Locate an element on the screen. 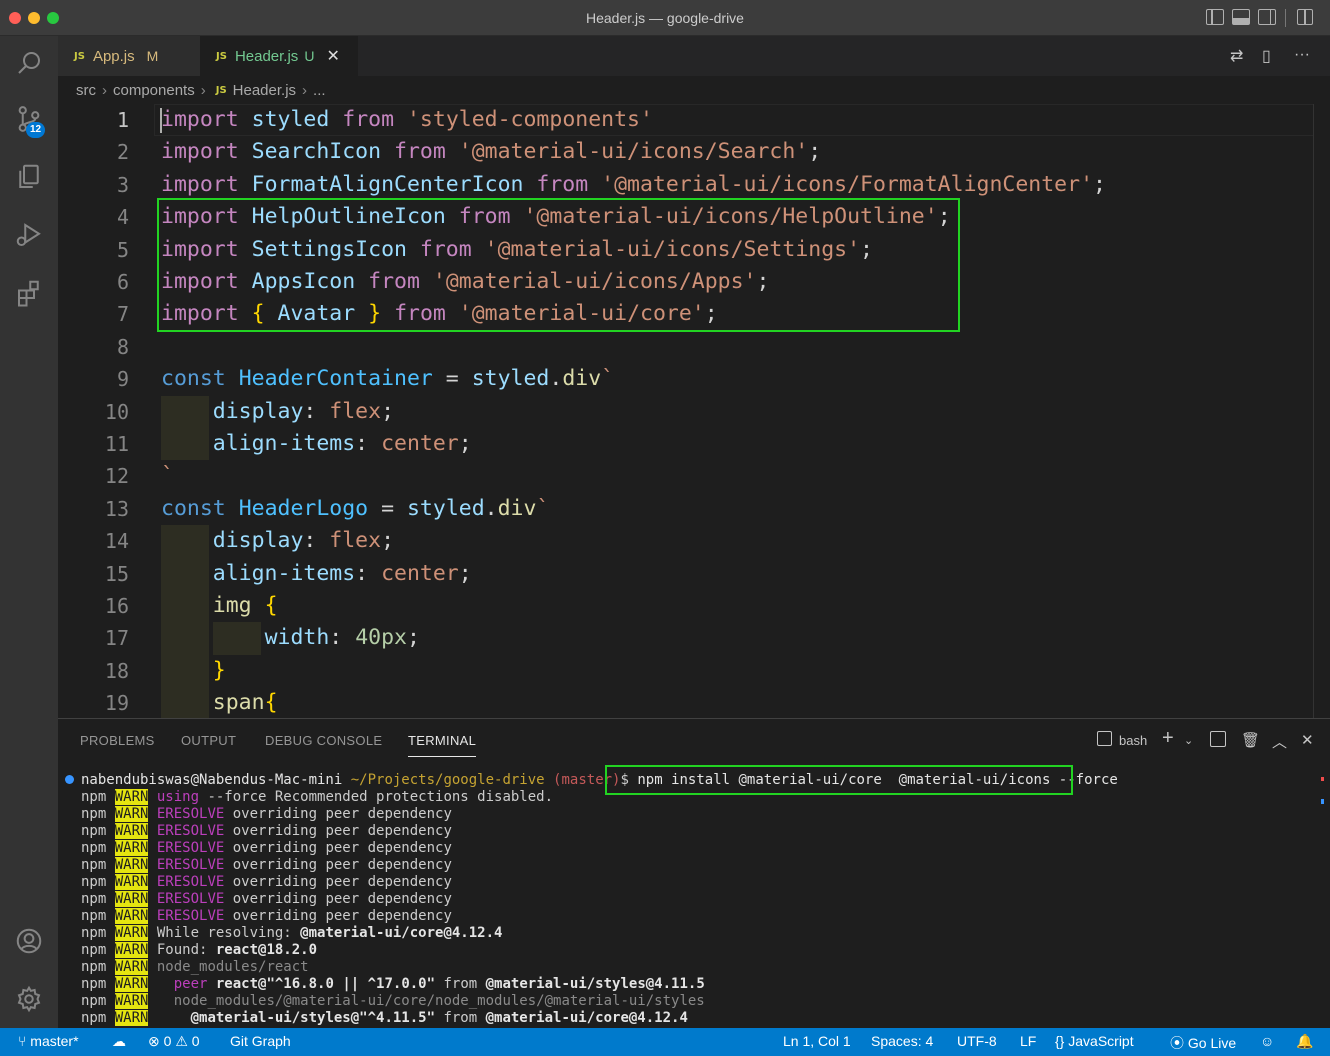 The width and height of the screenshot is (1330, 1056). explorer-icon is located at coordinates (29, 177).